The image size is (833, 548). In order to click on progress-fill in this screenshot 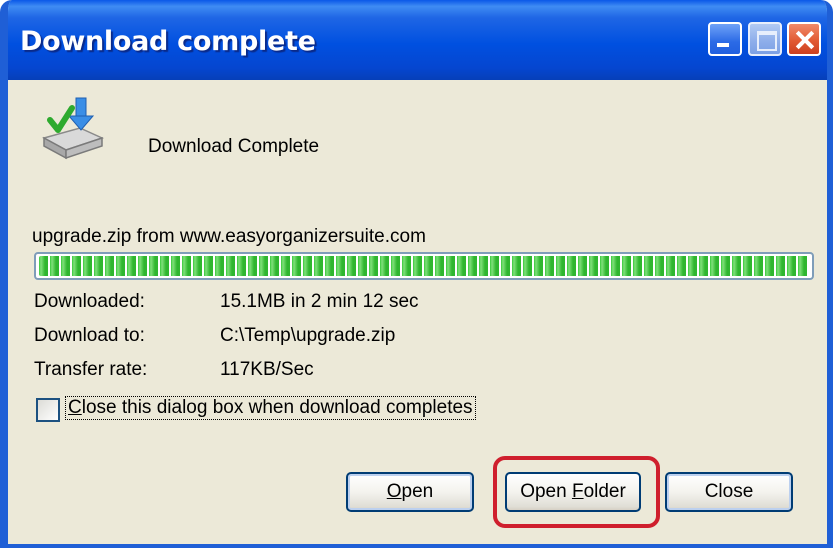, I will do `click(424, 266)`.